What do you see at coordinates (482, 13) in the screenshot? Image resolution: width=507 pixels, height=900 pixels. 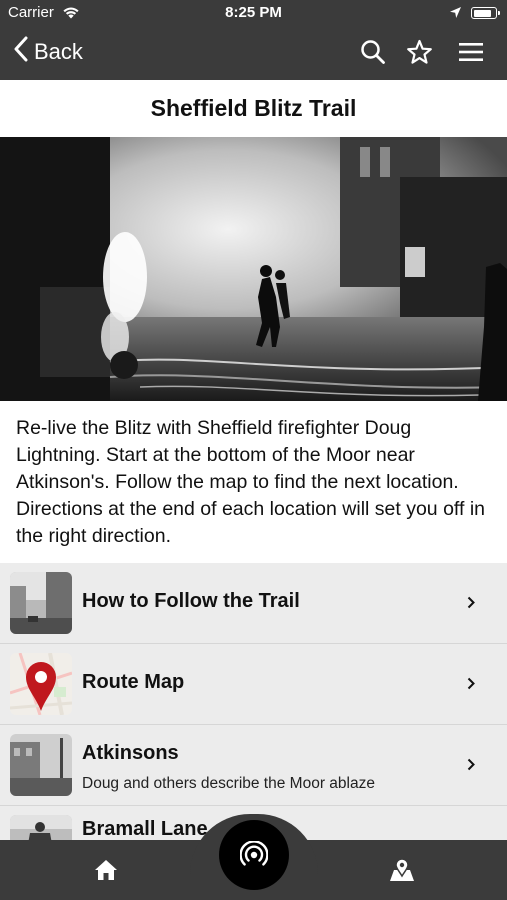 I see `battery-level` at bounding box center [482, 13].